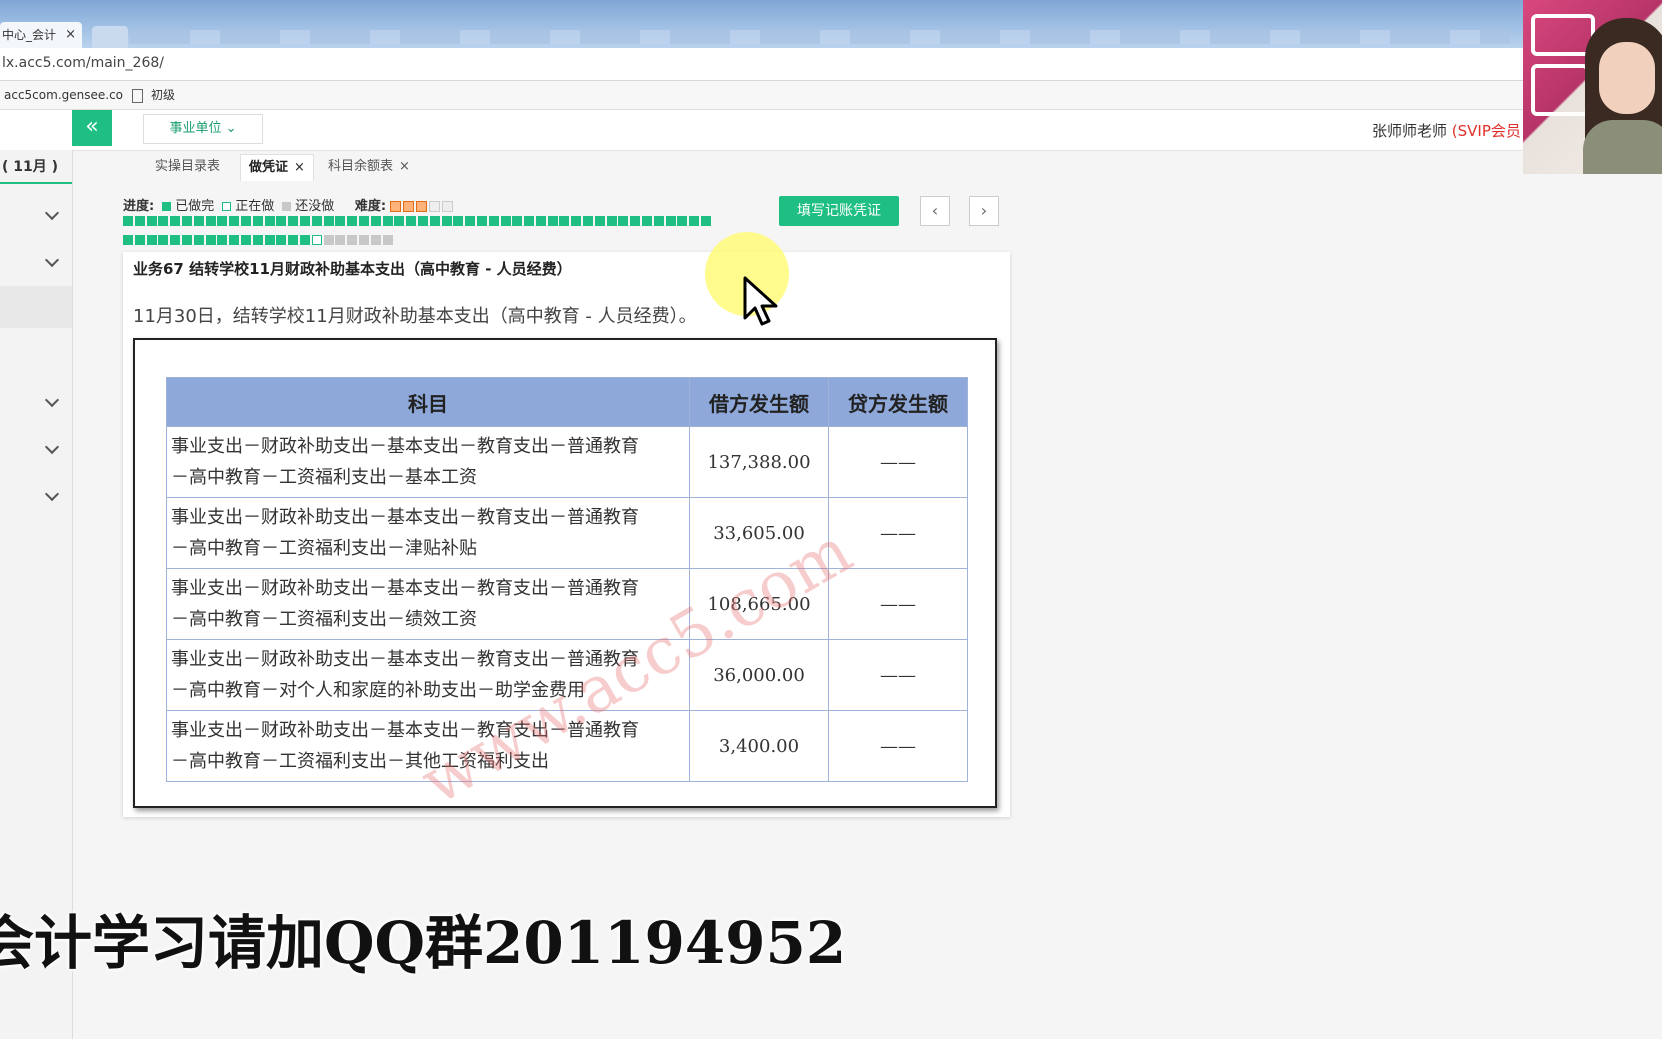 Image resolution: width=1662 pixels, height=1039 pixels. What do you see at coordinates (203, 129) in the screenshot?
I see `unit-type-select: 事业单位 ⌄` at bounding box center [203, 129].